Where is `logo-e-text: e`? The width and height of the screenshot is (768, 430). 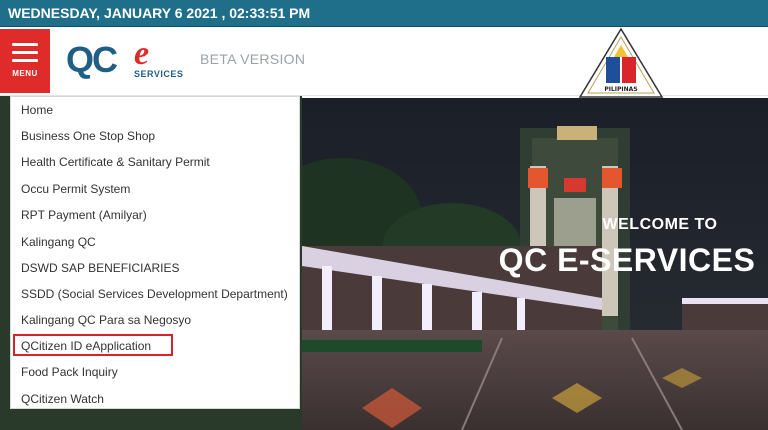
logo-e-text: e is located at coordinates (142, 53).